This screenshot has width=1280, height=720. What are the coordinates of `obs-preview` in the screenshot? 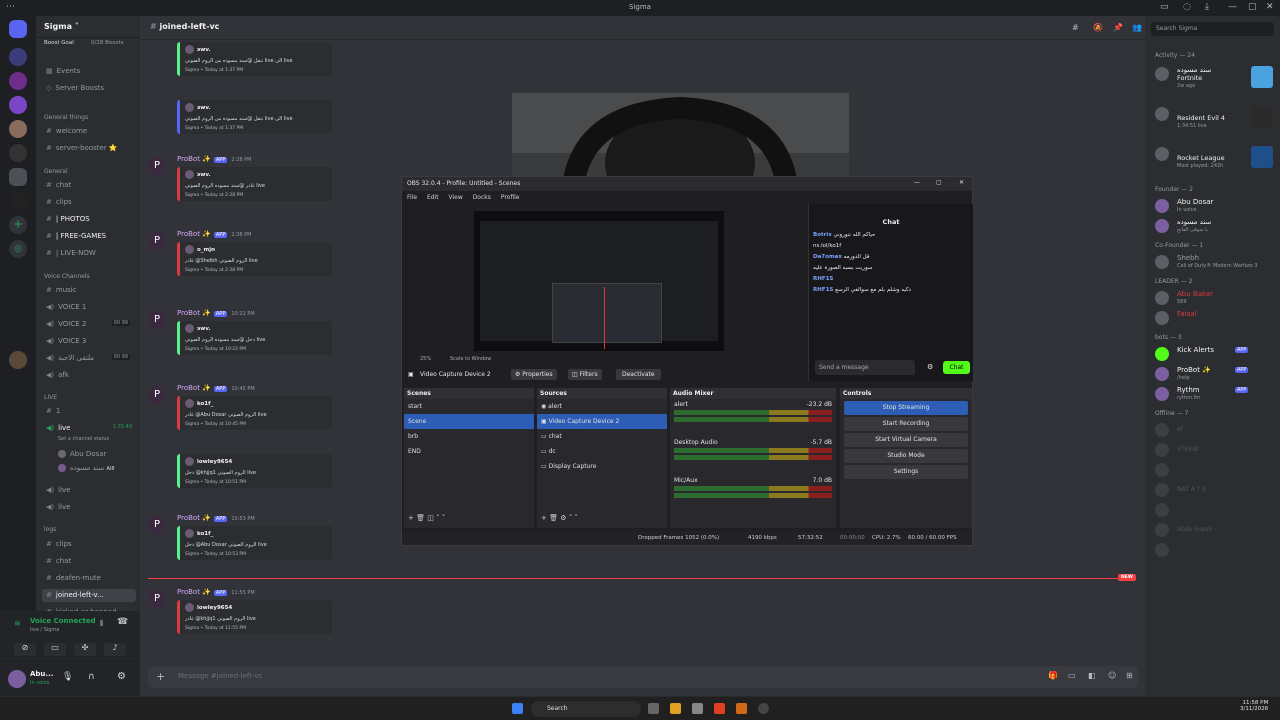 It's located at (599, 281).